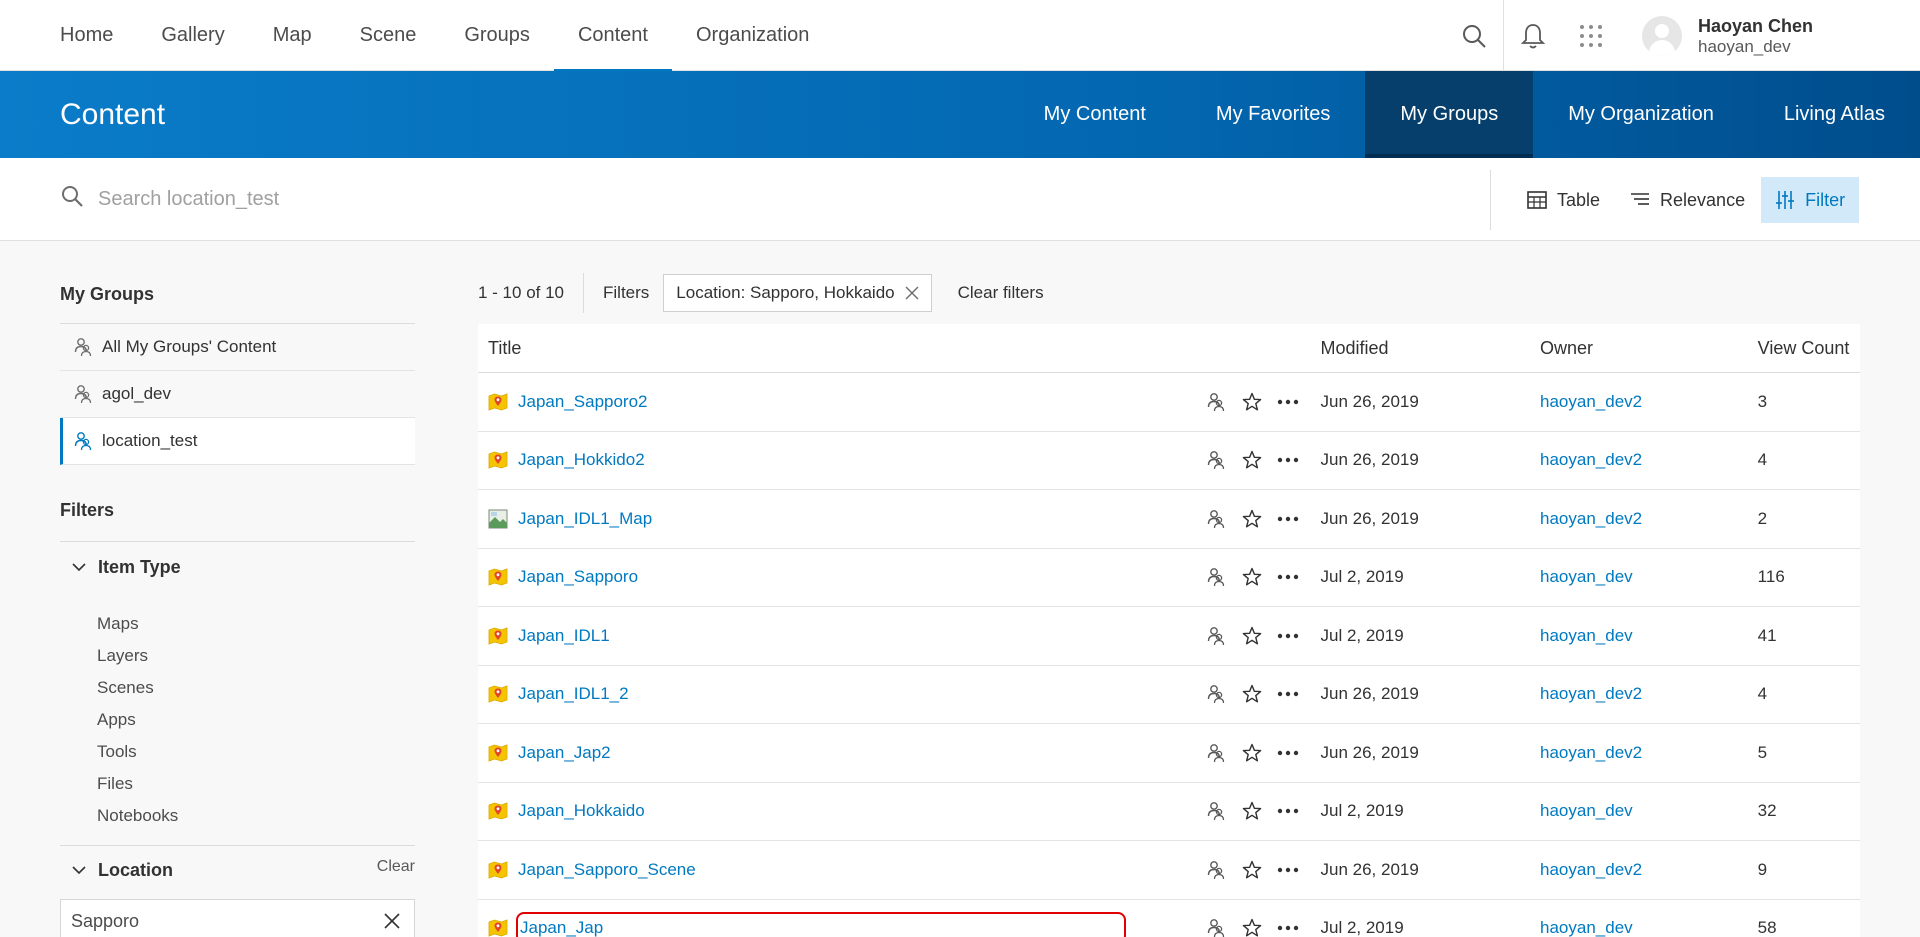 This screenshot has height=937, width=1920. What do you see at coordinates (237, 624) in the screenshot?
I see `type-maps: Maps` at bounding box center [237, 624].